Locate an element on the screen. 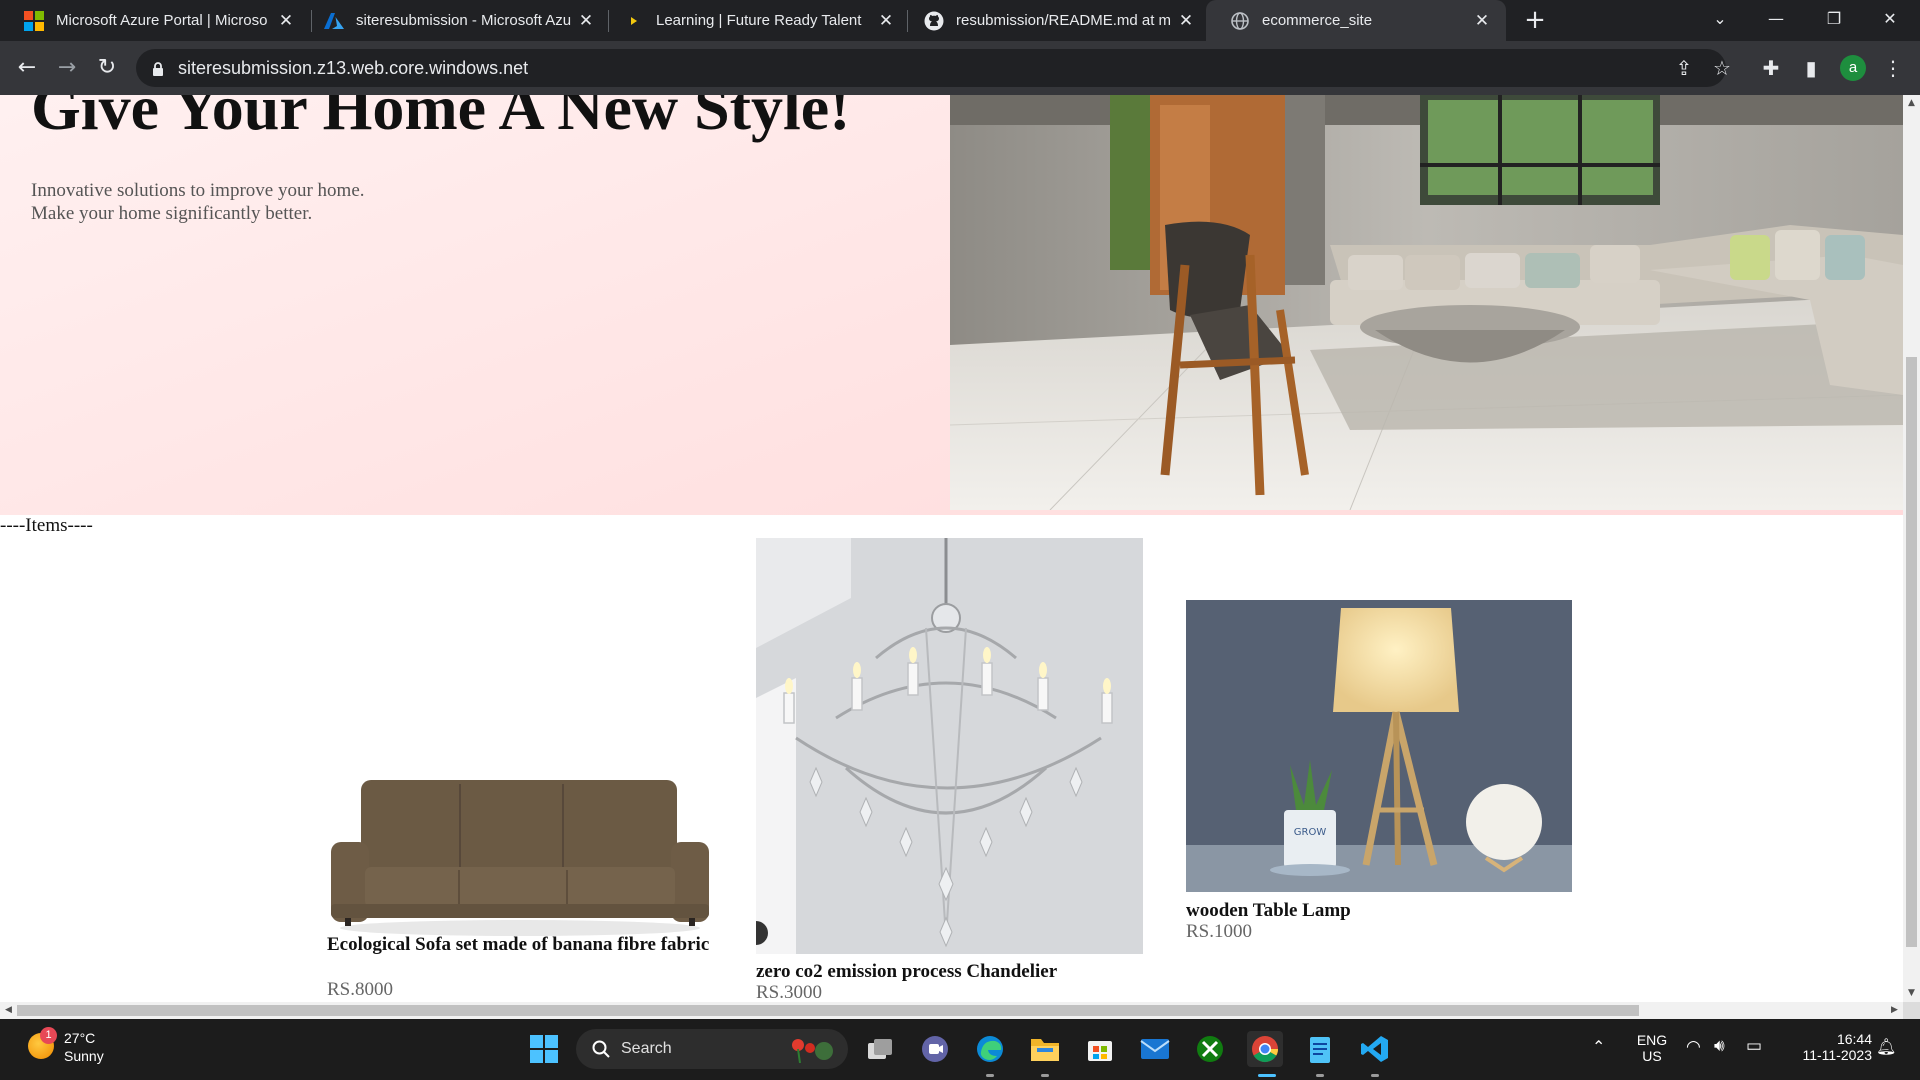 The height and width of the screenshot is (1080, 1920). scroll-right-arrow-icon: ▶ is located at coordinates (1894, 1010).